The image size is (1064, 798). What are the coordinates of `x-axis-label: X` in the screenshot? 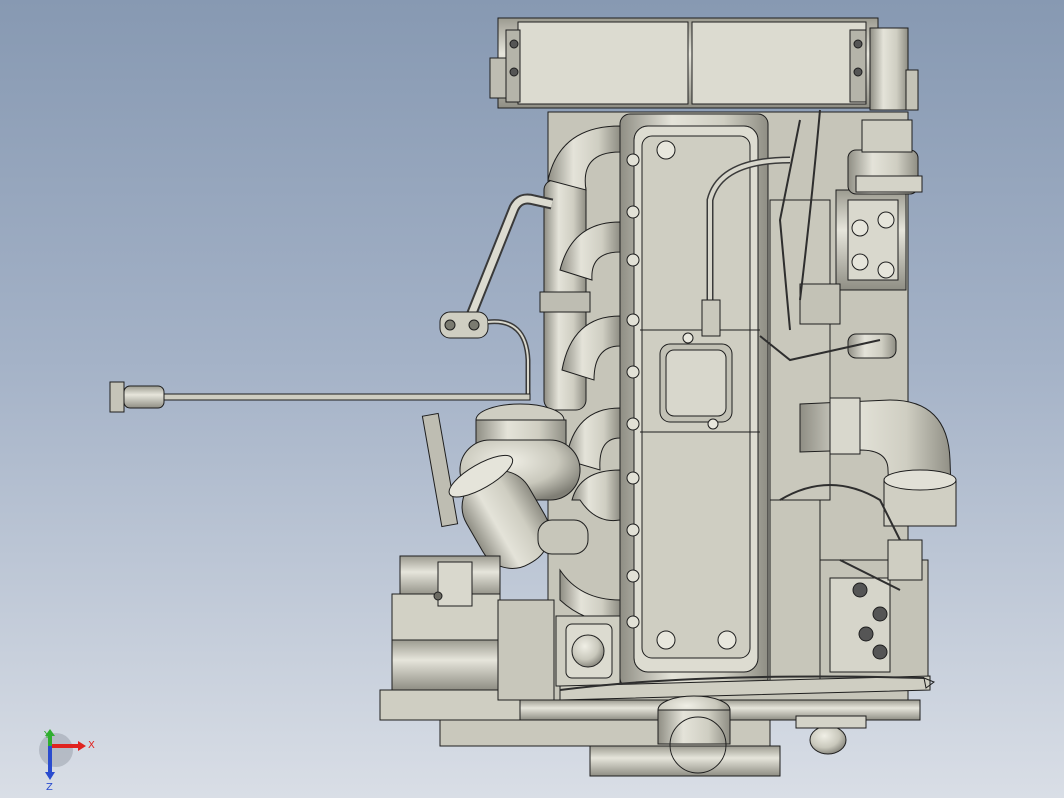 It's located at (91, 745).